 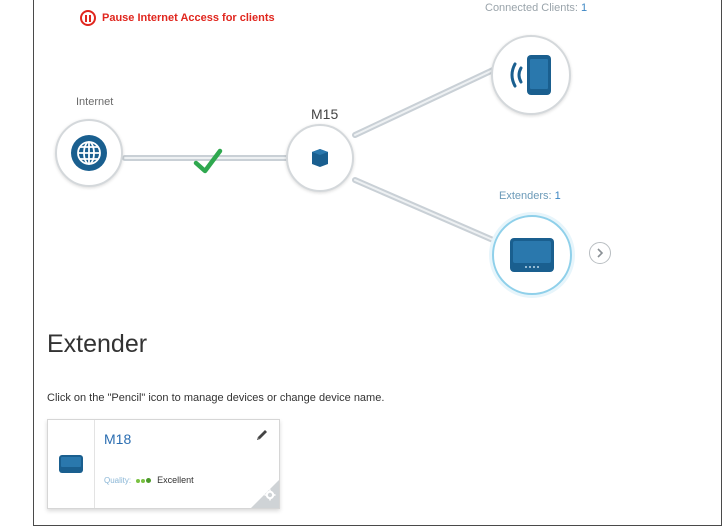 What do you see at coordinates (325, 114) in the screenshot?
I see `router-name: M15` at bounding box center [325, 114].